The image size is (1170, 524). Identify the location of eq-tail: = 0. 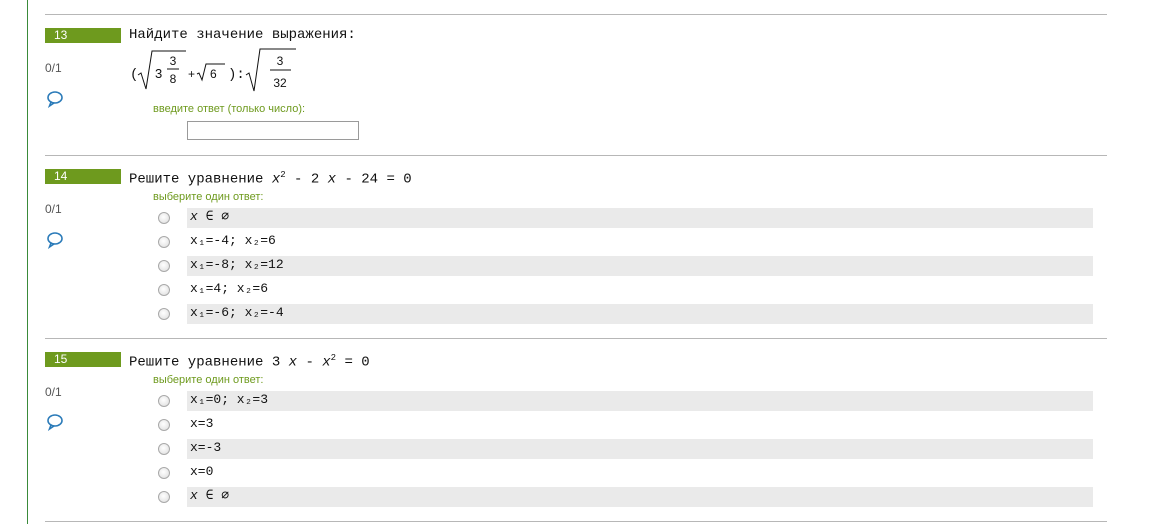
(353, 362).